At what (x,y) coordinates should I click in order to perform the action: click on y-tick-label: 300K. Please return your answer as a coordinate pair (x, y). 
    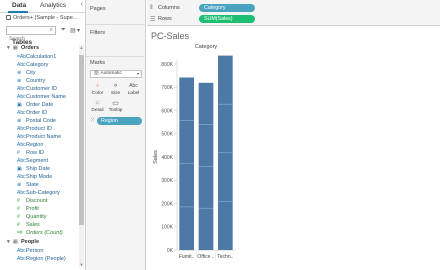
    Looking at the image, I should click on (167, 181).